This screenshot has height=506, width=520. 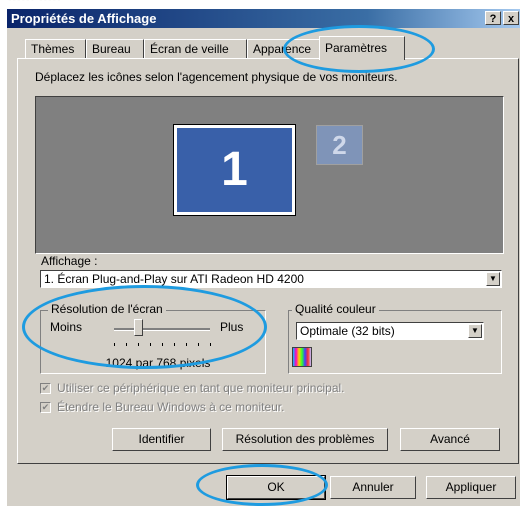 I want to click on resolution-value: 1024 par 768 pixels, so click(x=158, y=363).